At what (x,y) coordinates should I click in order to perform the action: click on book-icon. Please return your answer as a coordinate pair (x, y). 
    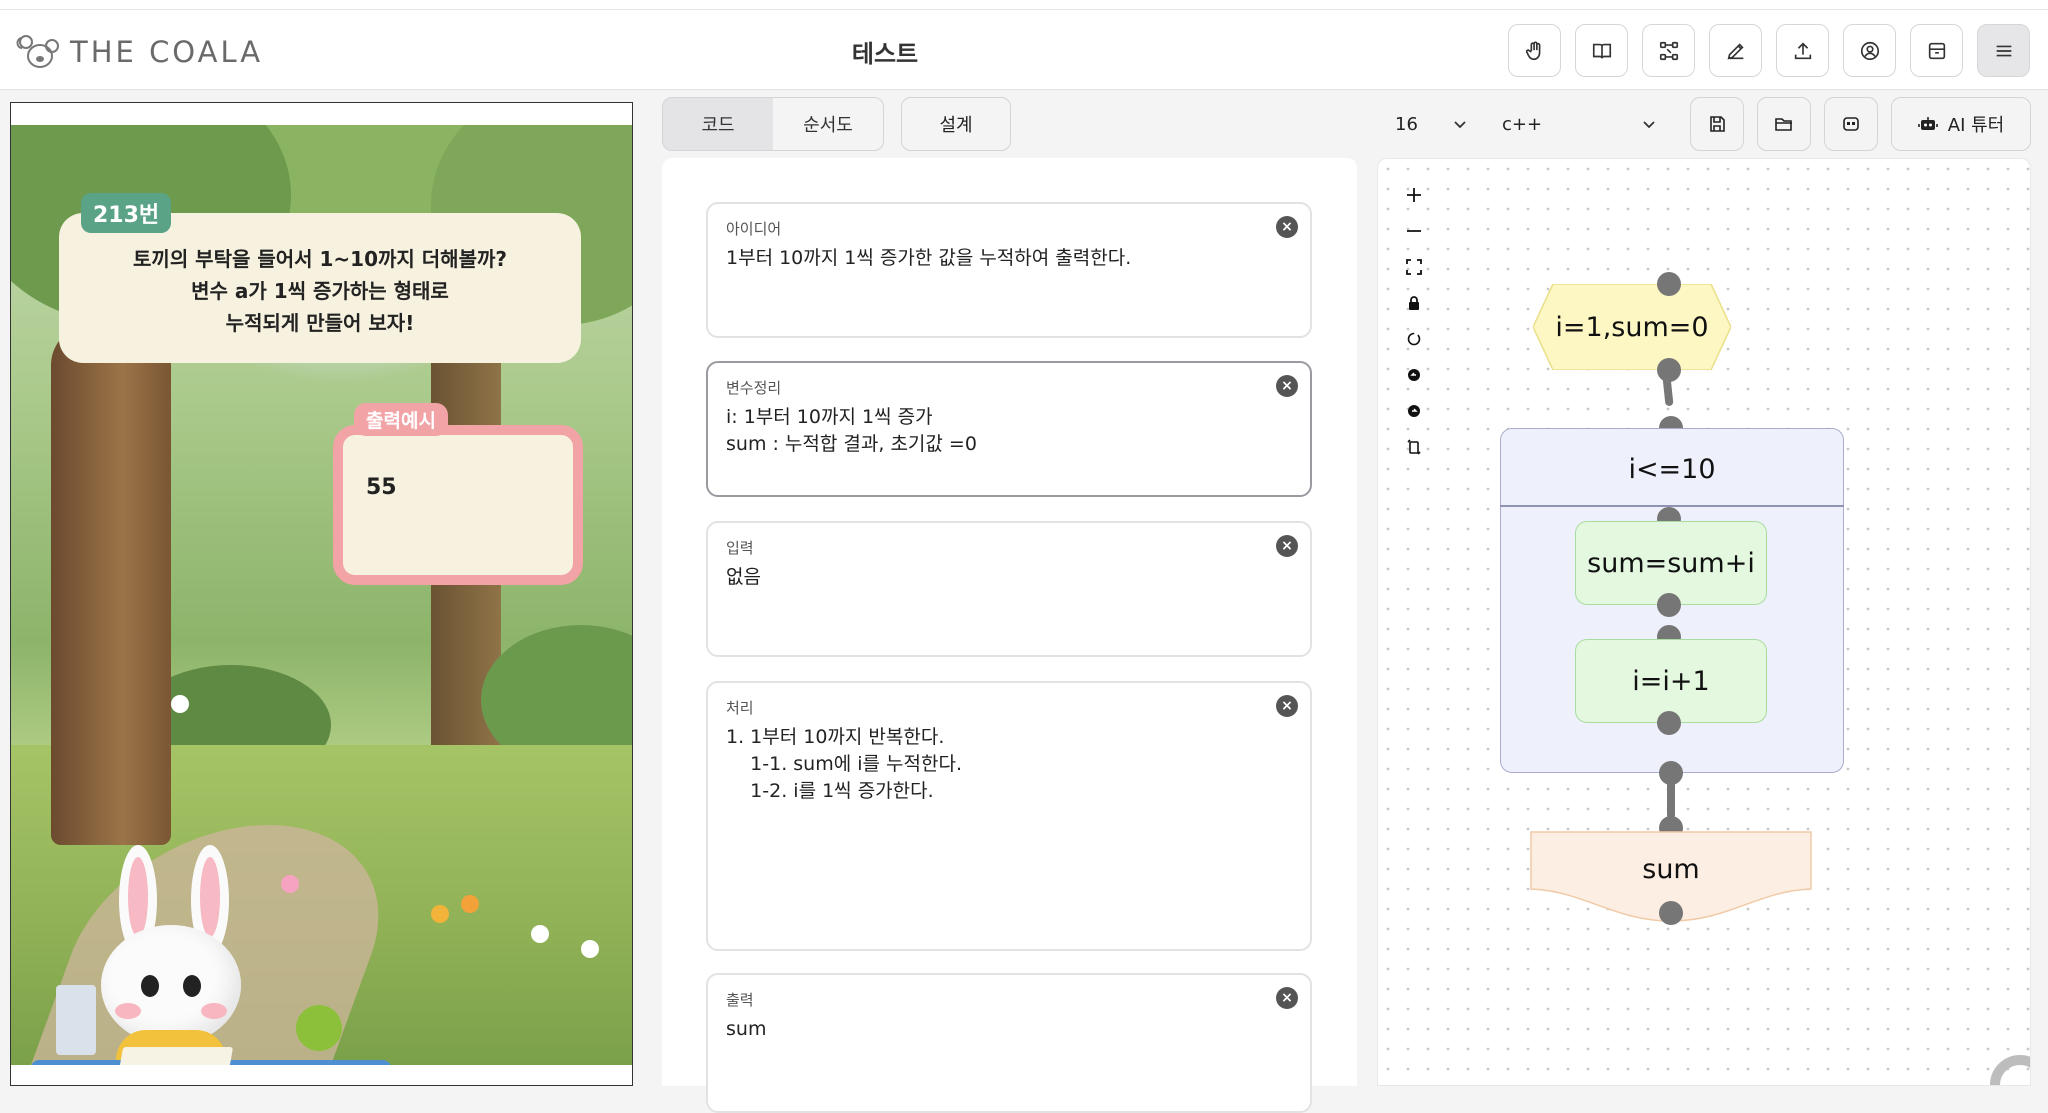
    Looking at the image, I should click on (1601, 50).